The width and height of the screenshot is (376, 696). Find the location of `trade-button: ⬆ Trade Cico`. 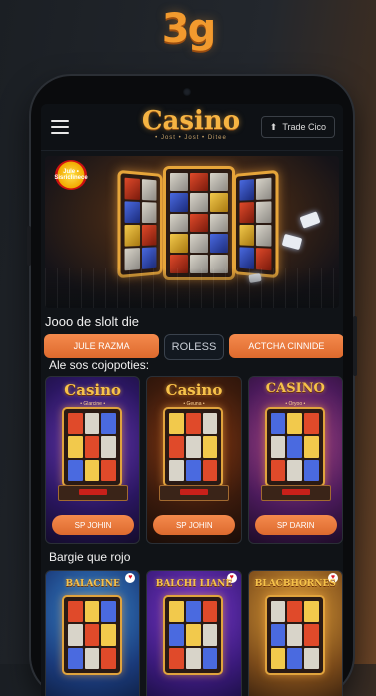

trade-button: ⬆ Trade Cico is located at coordinates (297, 127).